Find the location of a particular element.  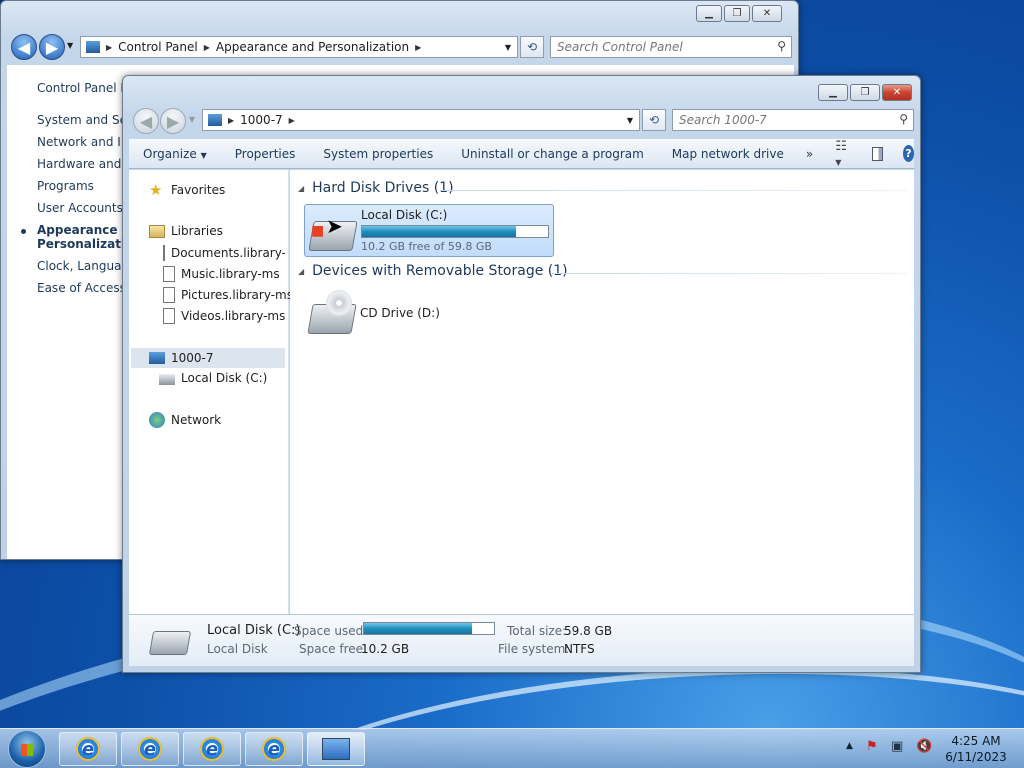

system-properties-button: System properties is located at coordinates (378, 154).